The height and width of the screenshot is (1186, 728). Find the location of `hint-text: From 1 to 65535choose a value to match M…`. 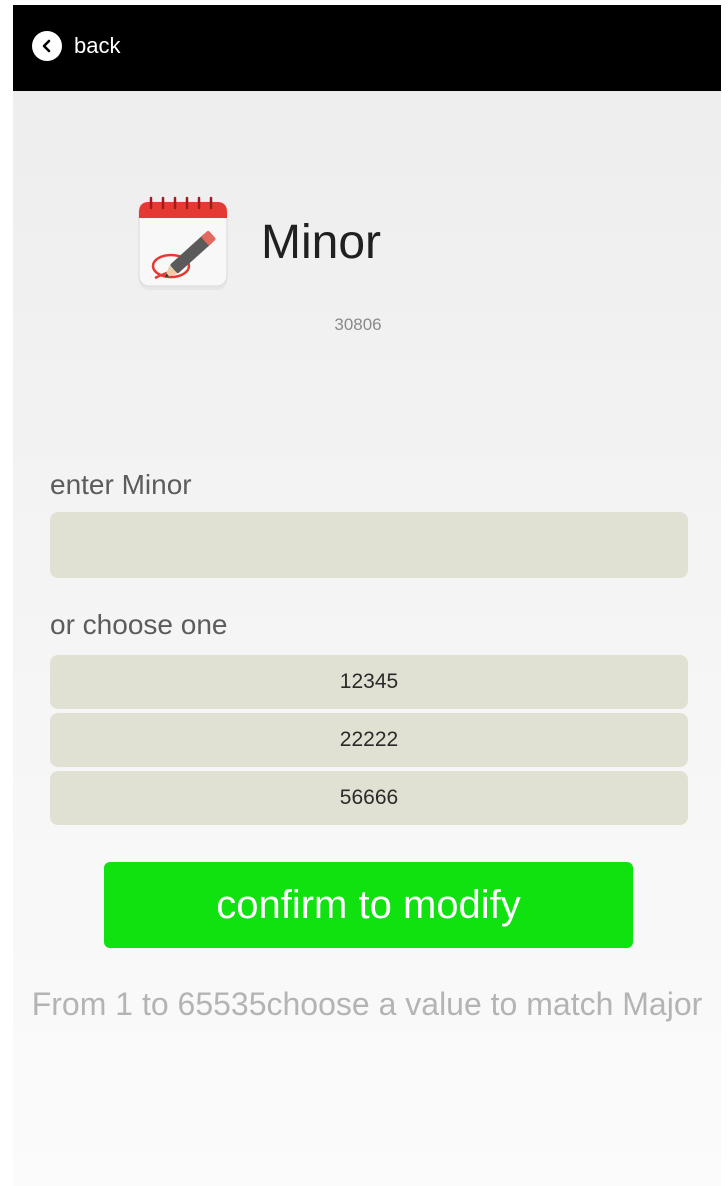

hint-text: From 1 to 65535choose a value to match M… is located at coordinates (367, 1004).